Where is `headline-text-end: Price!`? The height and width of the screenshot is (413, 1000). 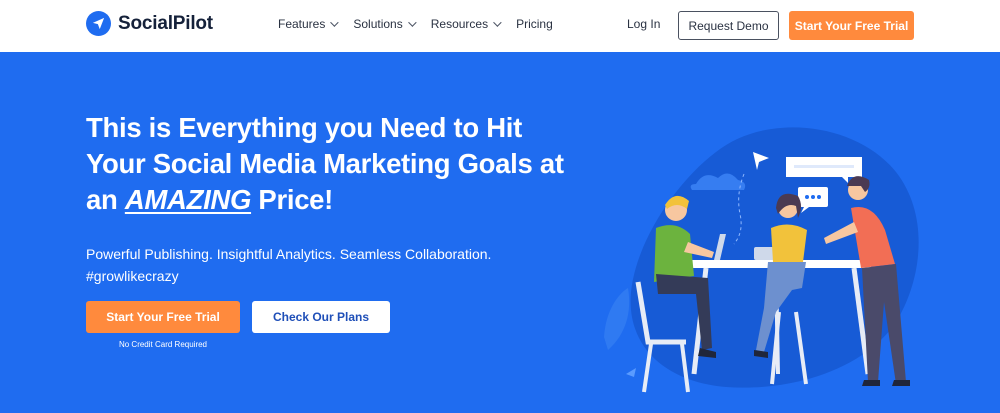 headline-text-end: Price! is located at coordinates (292, 199).